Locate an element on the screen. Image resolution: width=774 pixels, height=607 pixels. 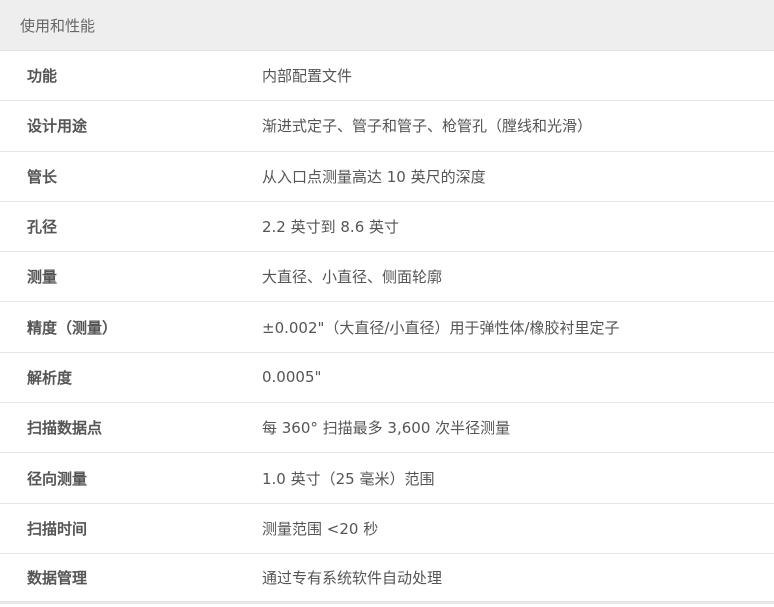
spec-label: 孔径 is located at coordinates (42, 227).